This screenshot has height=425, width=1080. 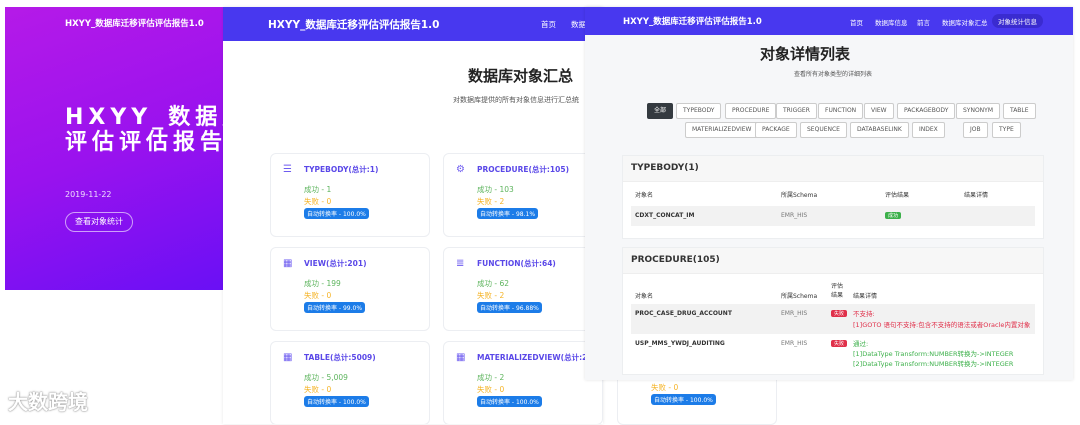 I want to click on result-detail: [2]DataType Transform:NUMBER转换为->INTEGER, so click(x=933, y=364).